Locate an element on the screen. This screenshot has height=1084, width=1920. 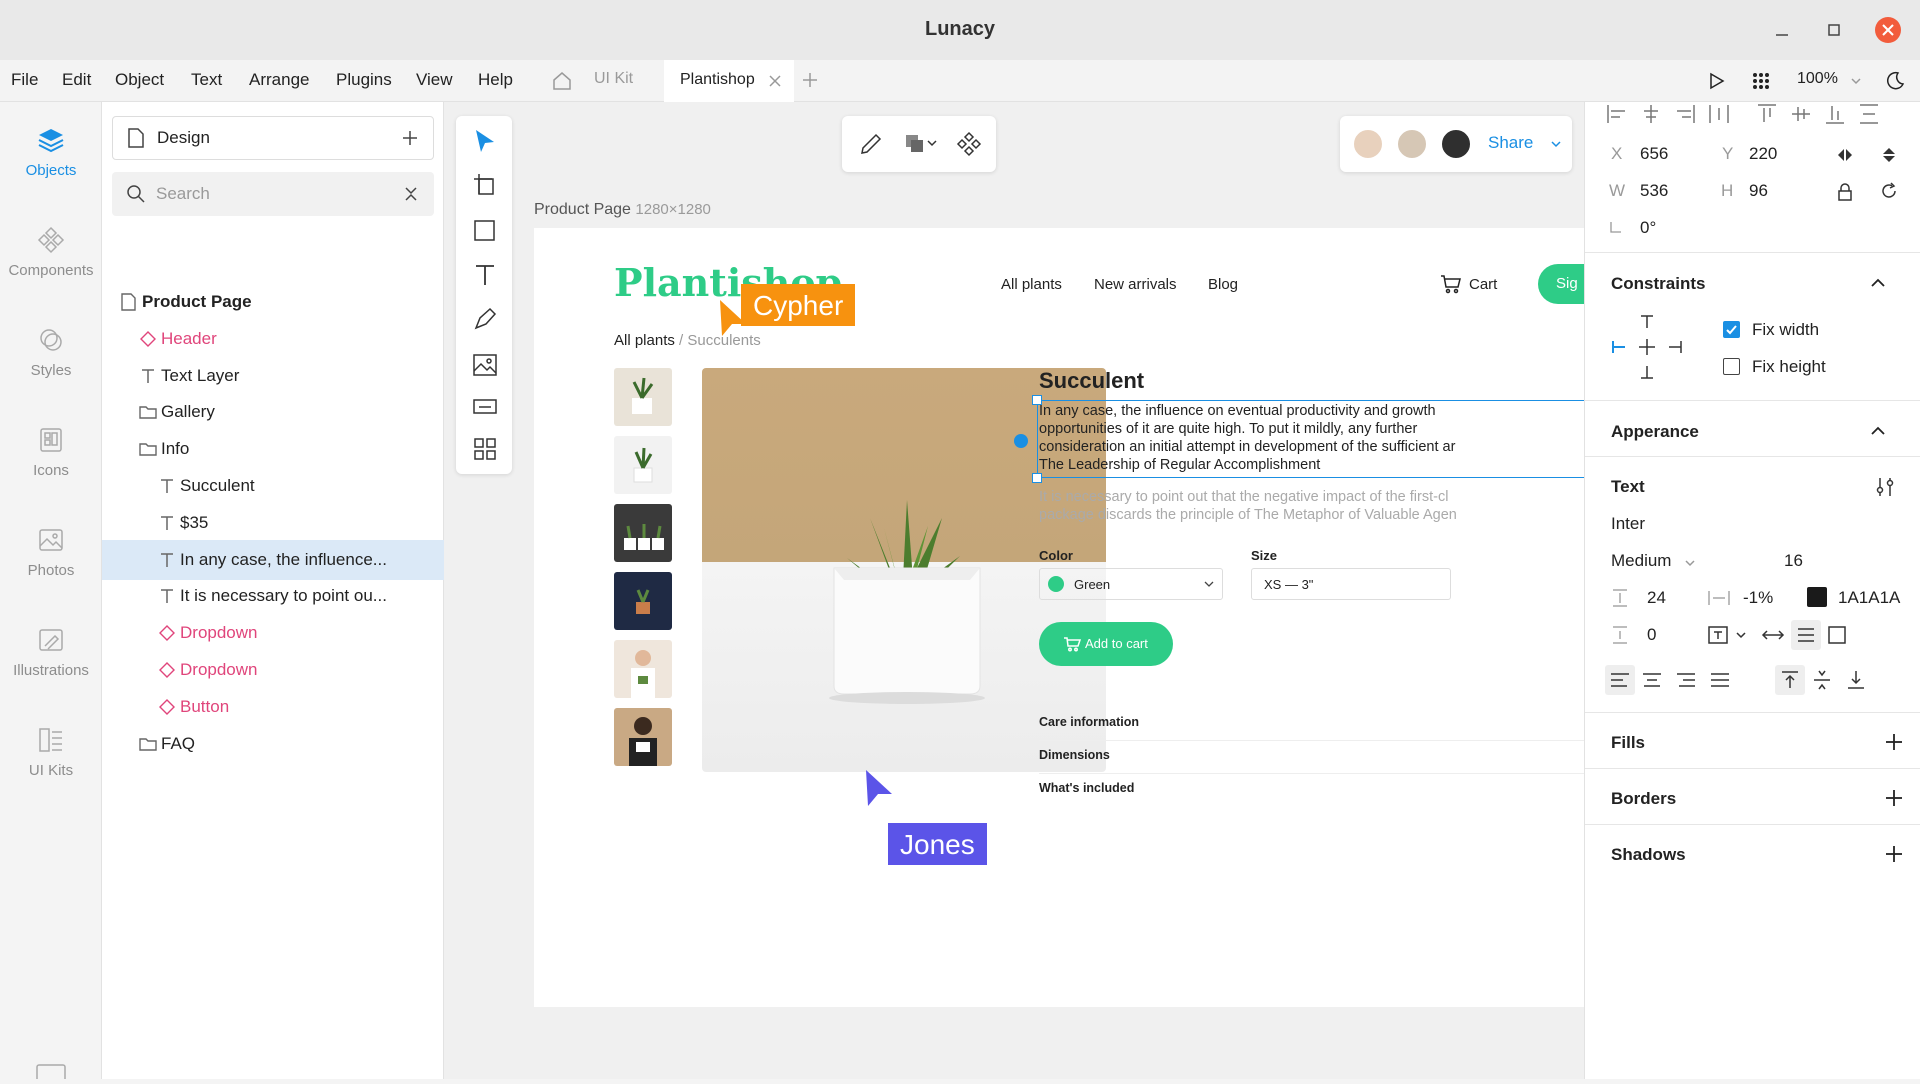
menu-arrange: Arrange is located at coordinates (279, 80).